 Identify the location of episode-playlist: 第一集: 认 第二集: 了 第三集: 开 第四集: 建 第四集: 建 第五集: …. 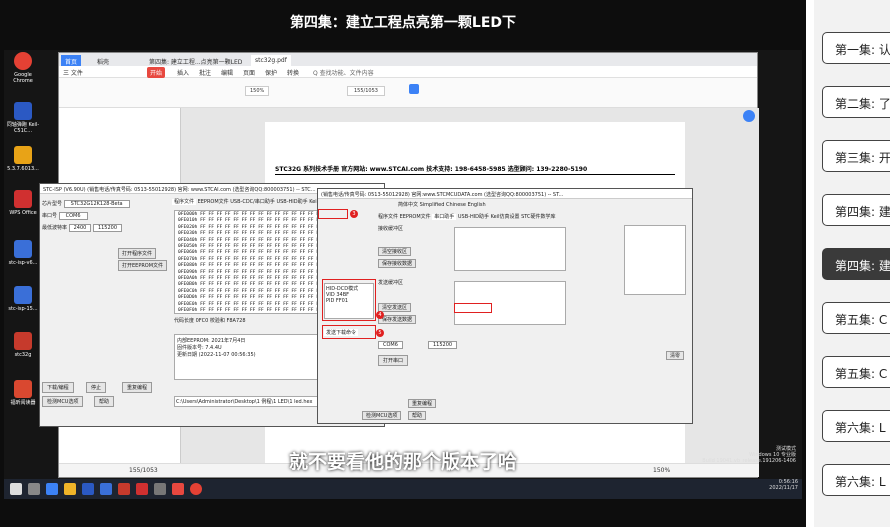
(852, 263).